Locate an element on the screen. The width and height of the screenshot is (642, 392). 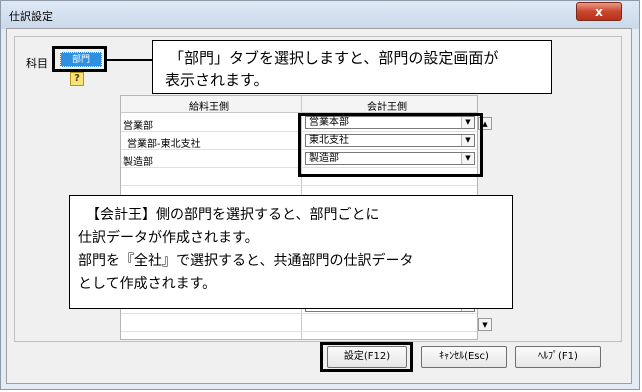
callout-connector is located at coordinates (128, 60).